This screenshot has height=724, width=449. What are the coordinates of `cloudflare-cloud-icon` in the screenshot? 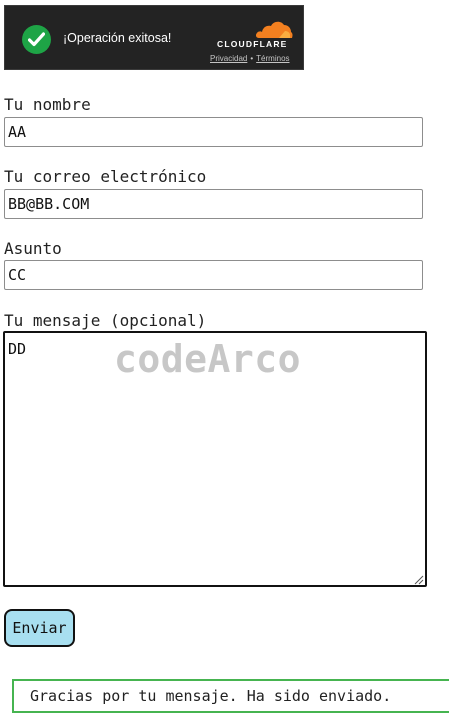 It's located at (274, 29).